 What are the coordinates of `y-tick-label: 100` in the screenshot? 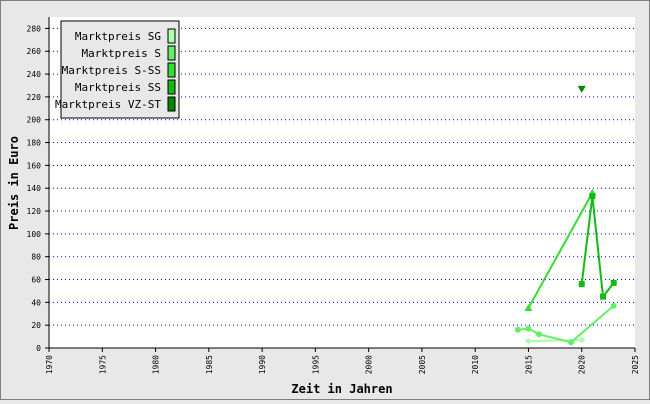 It's located at (34, 234).